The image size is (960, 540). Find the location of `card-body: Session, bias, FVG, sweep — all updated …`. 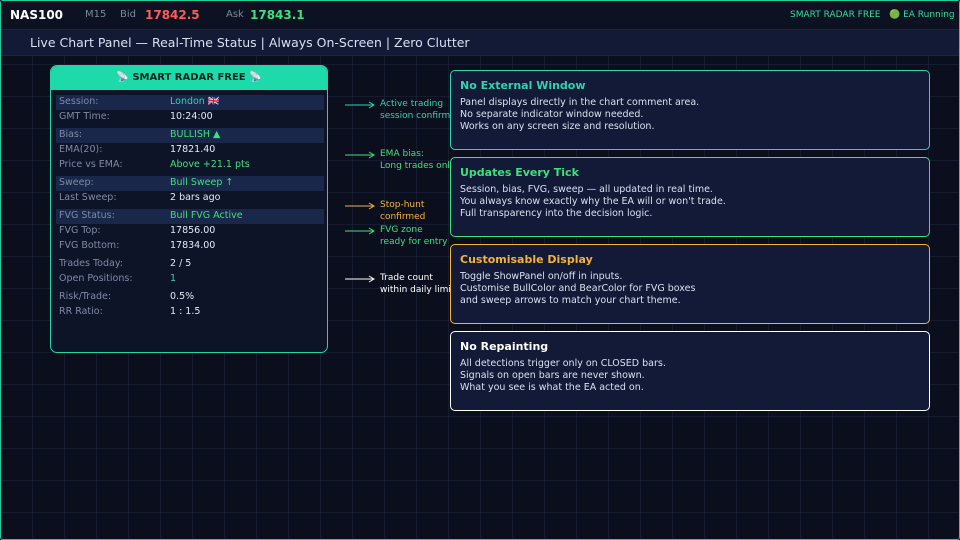

card-body: Session, bias, FVG, sweep — all updated … is located at coordinates (593, 202).